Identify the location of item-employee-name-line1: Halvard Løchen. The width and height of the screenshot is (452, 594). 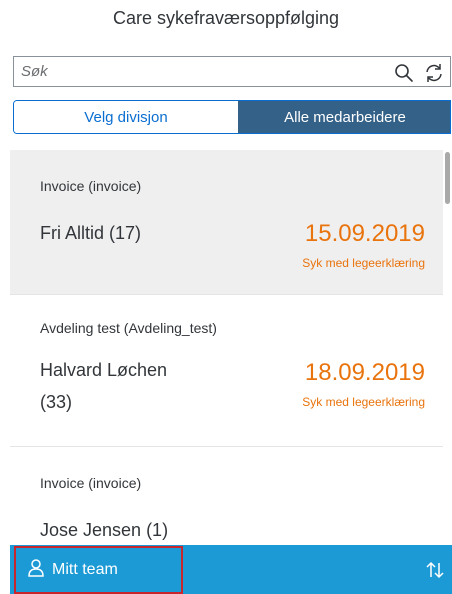
(104, 370).